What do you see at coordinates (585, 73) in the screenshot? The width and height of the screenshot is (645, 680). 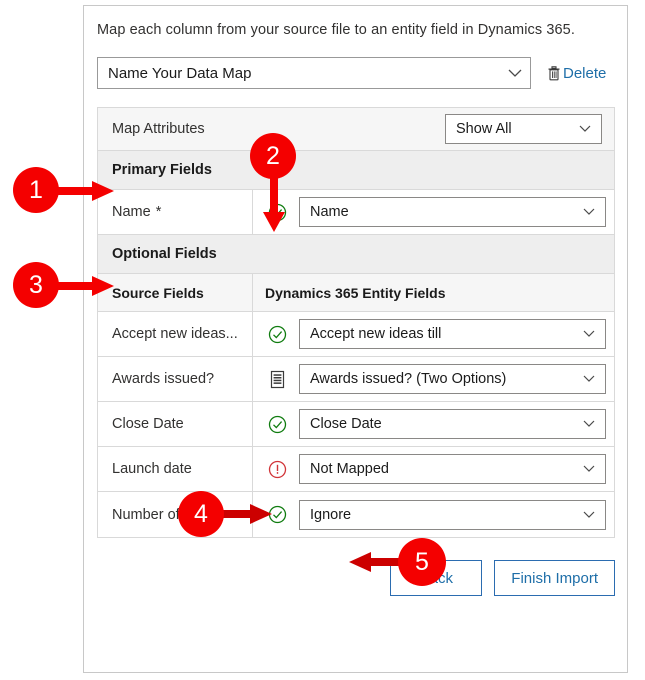 I see `delete-label: Delete` at bounding box center [585, 73].